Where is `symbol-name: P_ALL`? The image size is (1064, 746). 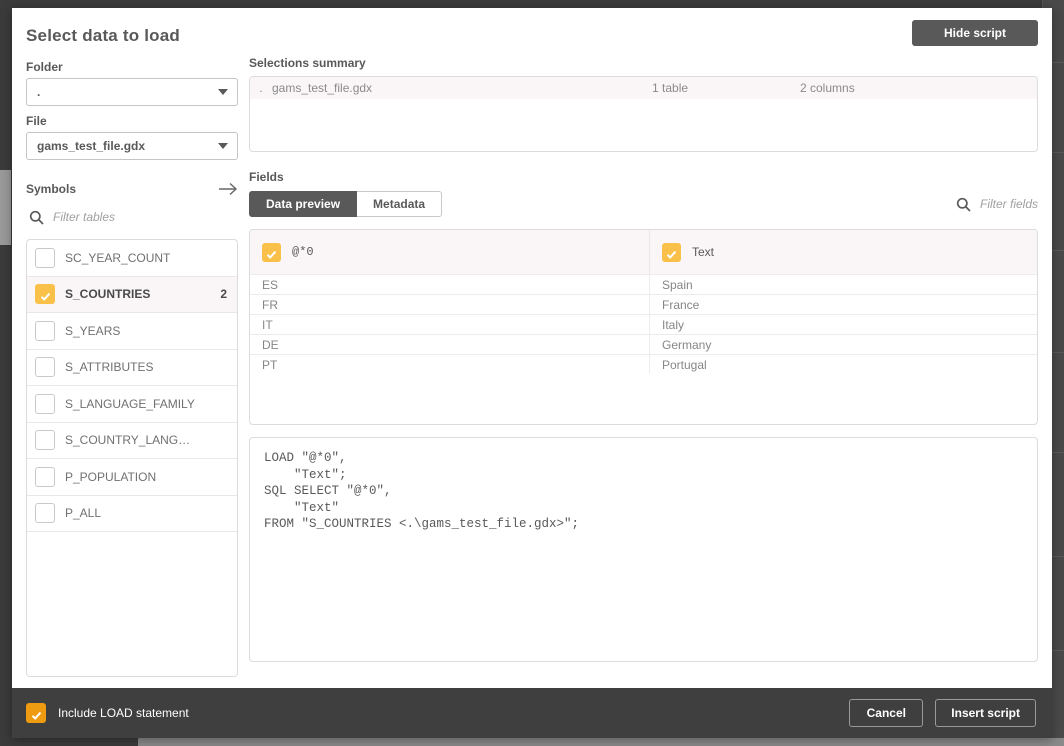
symbol-name: P_ALL is located at coordinates (83, 513).